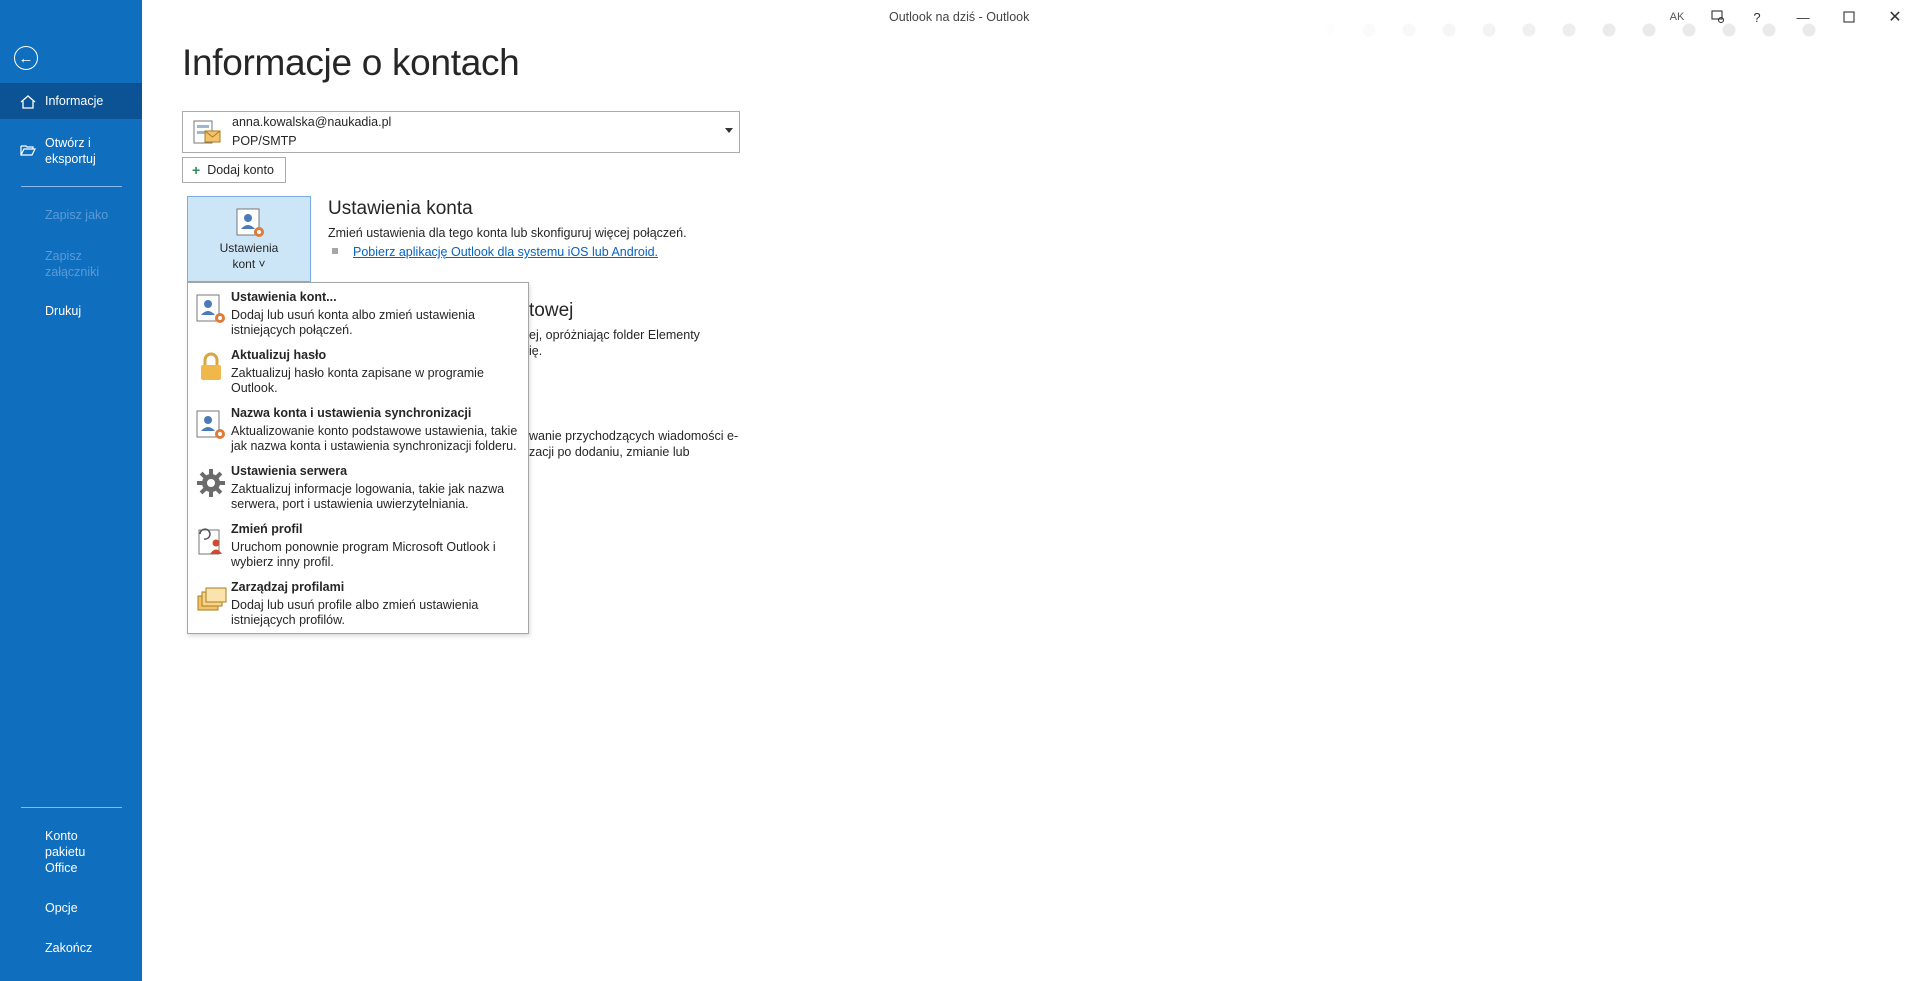  Describe the element at coordinates (28, 150) in the screenshot. I see `folder-open-icon` at that location.